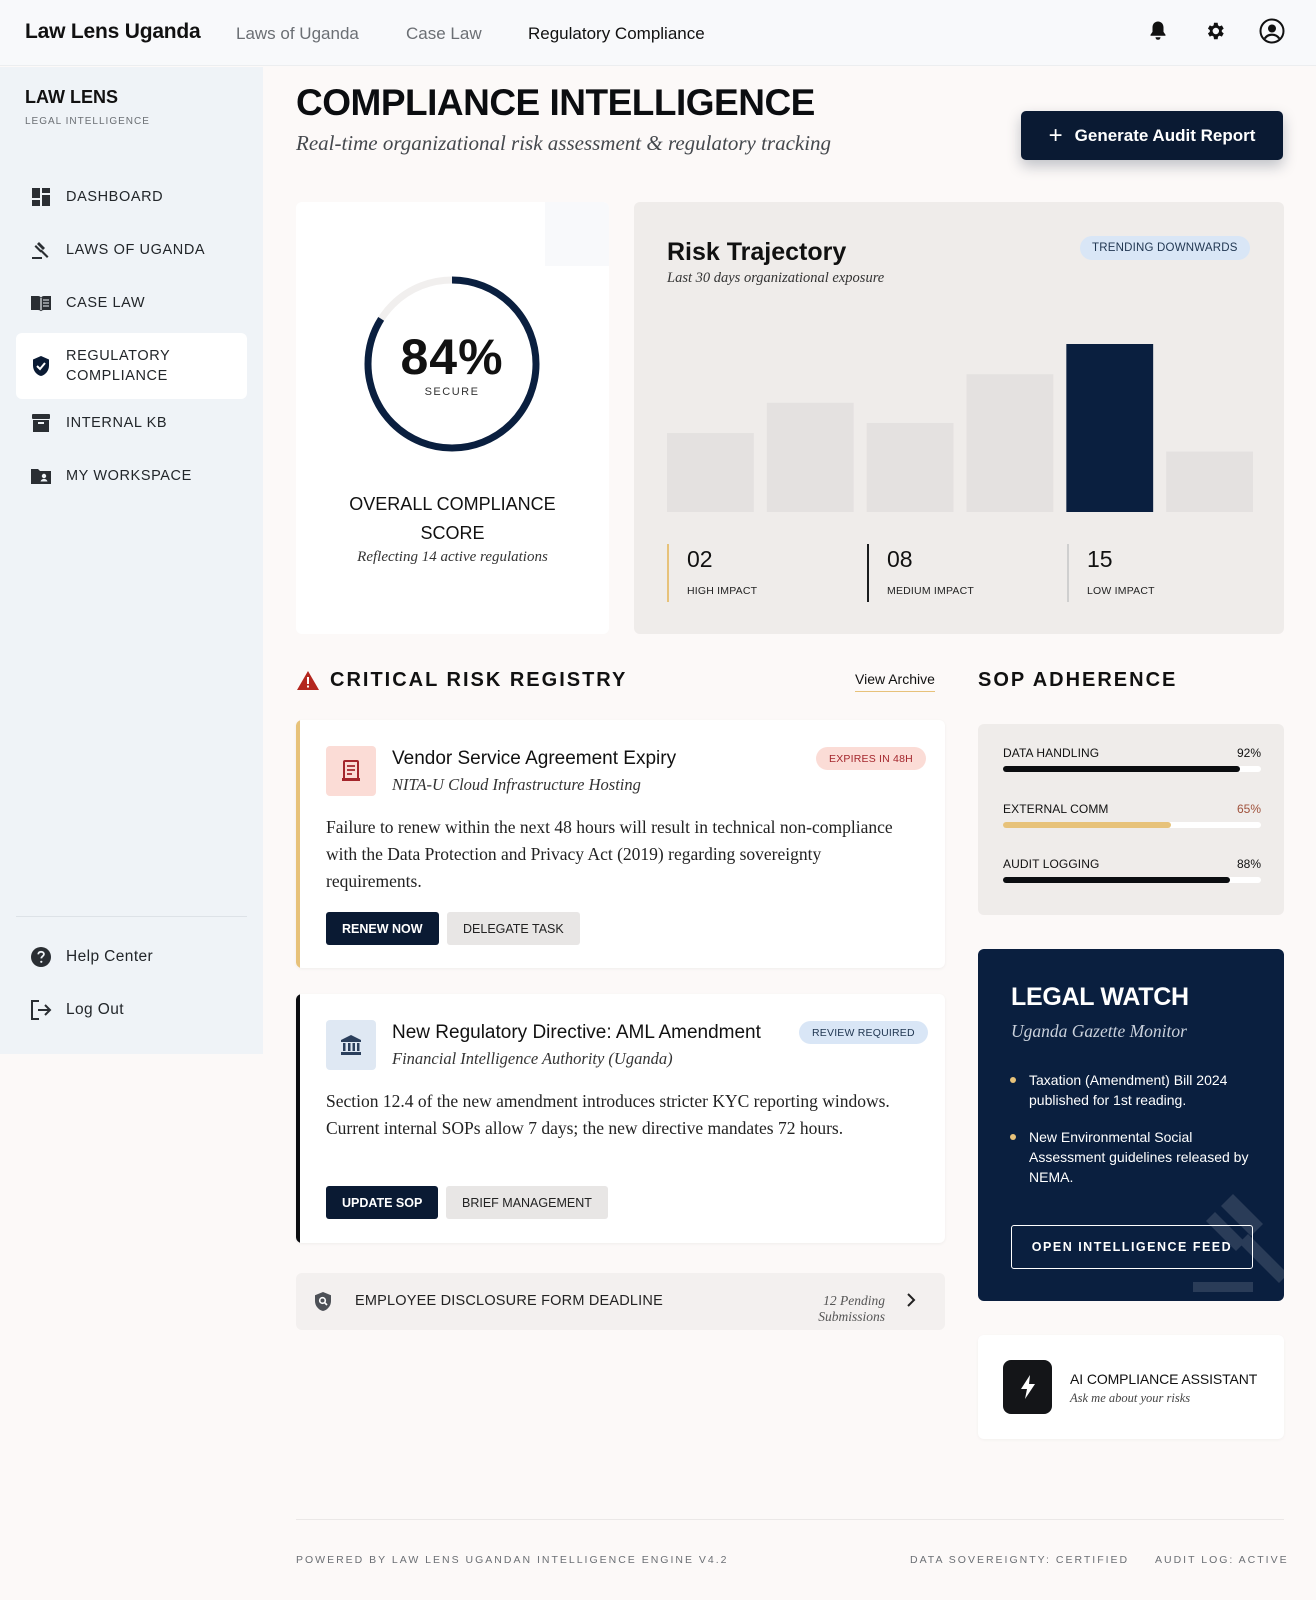 The height and width of the screenshot is (1600, 1316). Describe the element at coordinates (444, 34) in the screenshot. I see `nav-case-law: Case Law` at that location.